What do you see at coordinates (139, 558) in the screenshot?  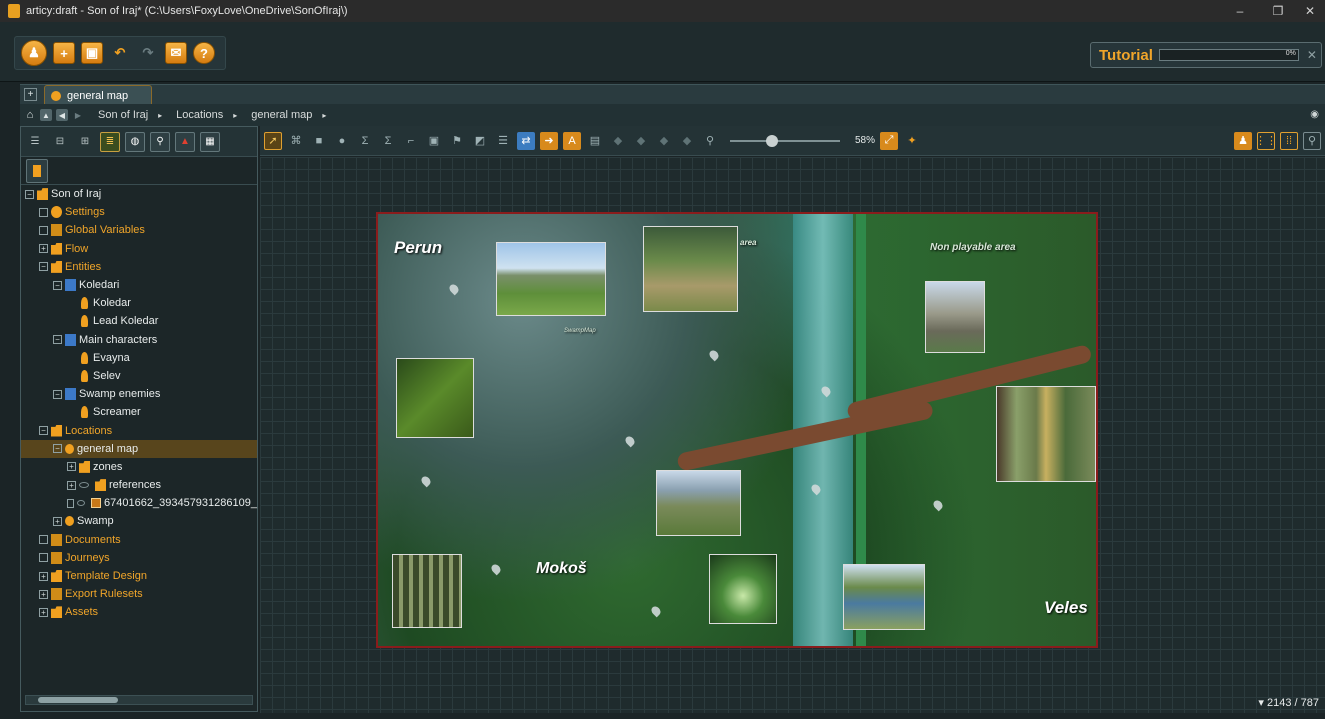 I see `tree-item: Journeys` at bounding box center [139, 558].